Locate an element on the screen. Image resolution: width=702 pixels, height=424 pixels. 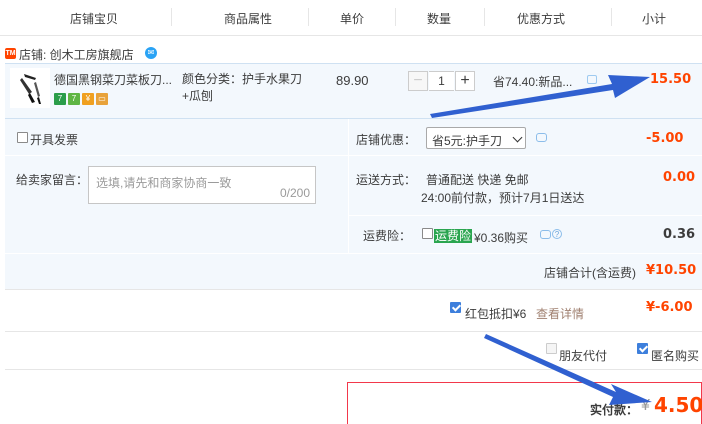
shipping-amount: 0.00 is located at coordinates (679, 177).